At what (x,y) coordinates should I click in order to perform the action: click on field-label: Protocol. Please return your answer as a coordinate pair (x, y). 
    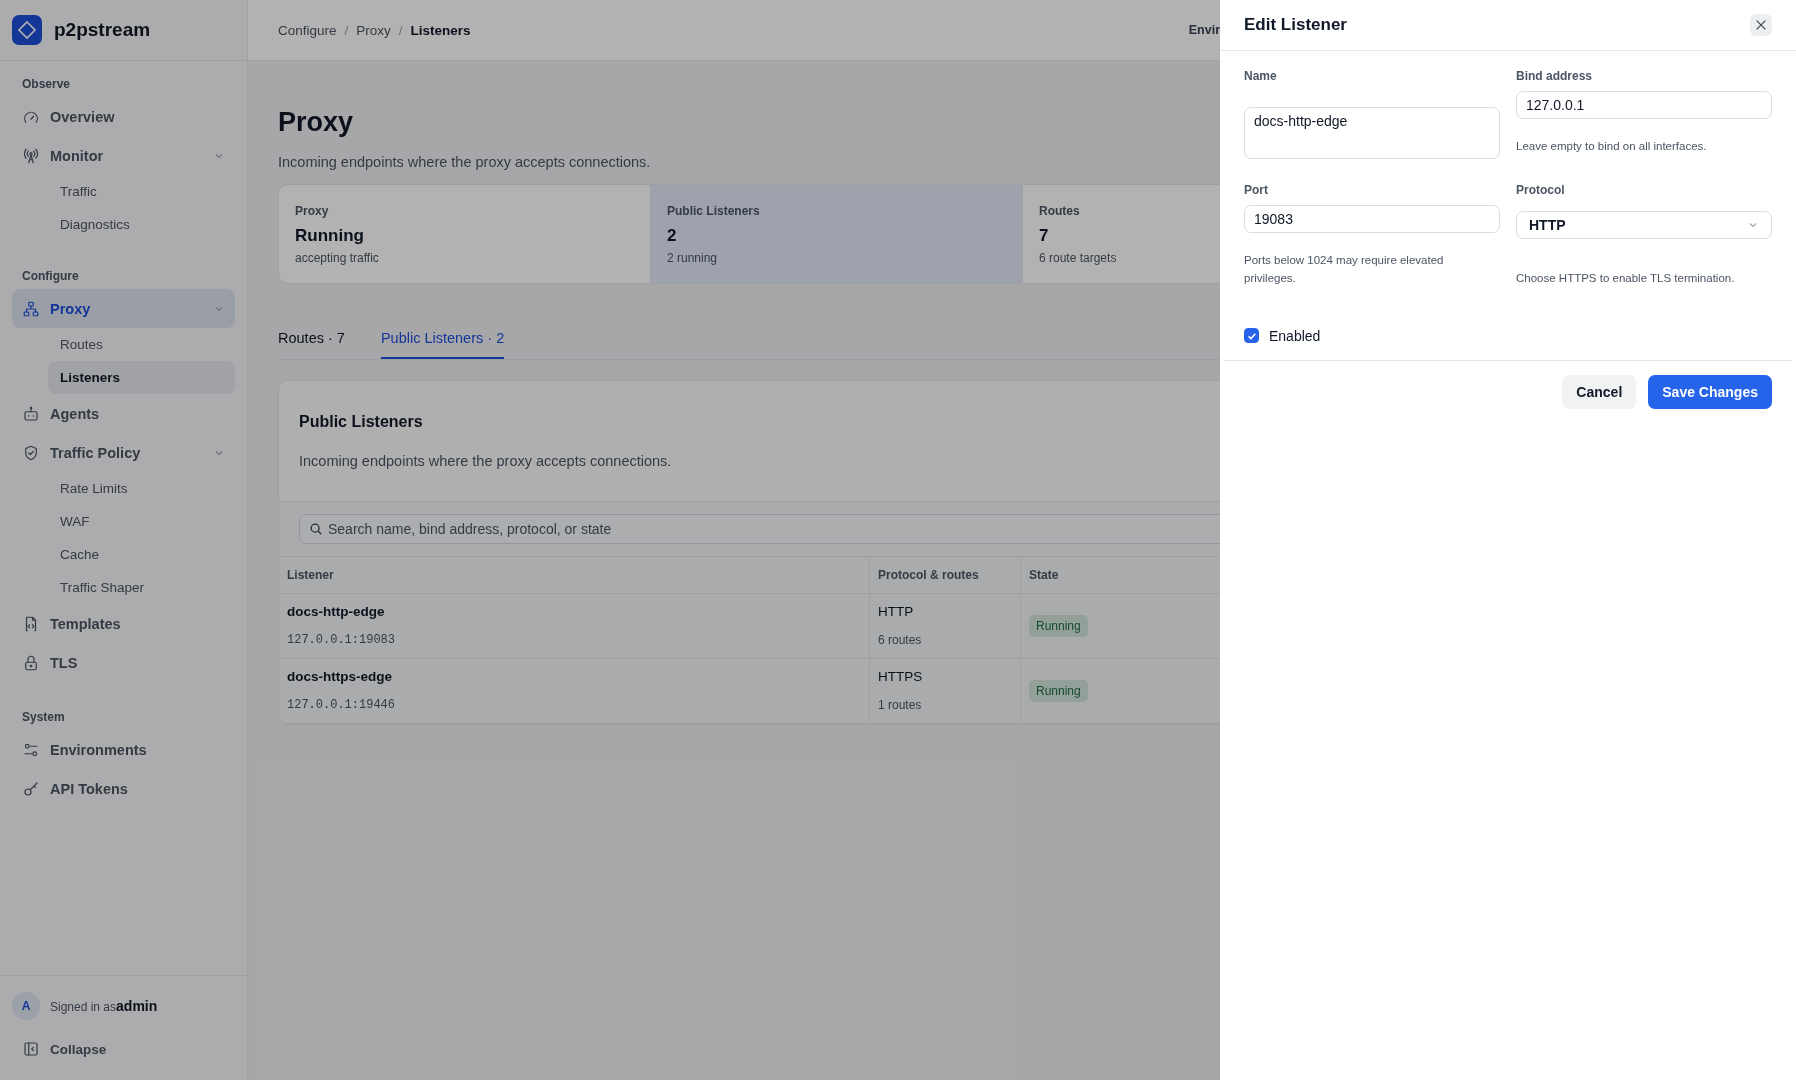
    Looking at the image, I should click on (1541, 190).